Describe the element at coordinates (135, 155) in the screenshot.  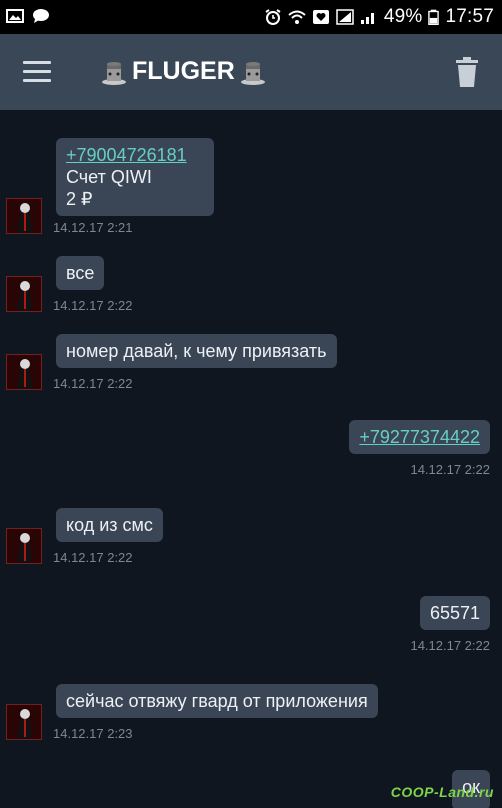
I see `phone-link: +79004726181` at that location.